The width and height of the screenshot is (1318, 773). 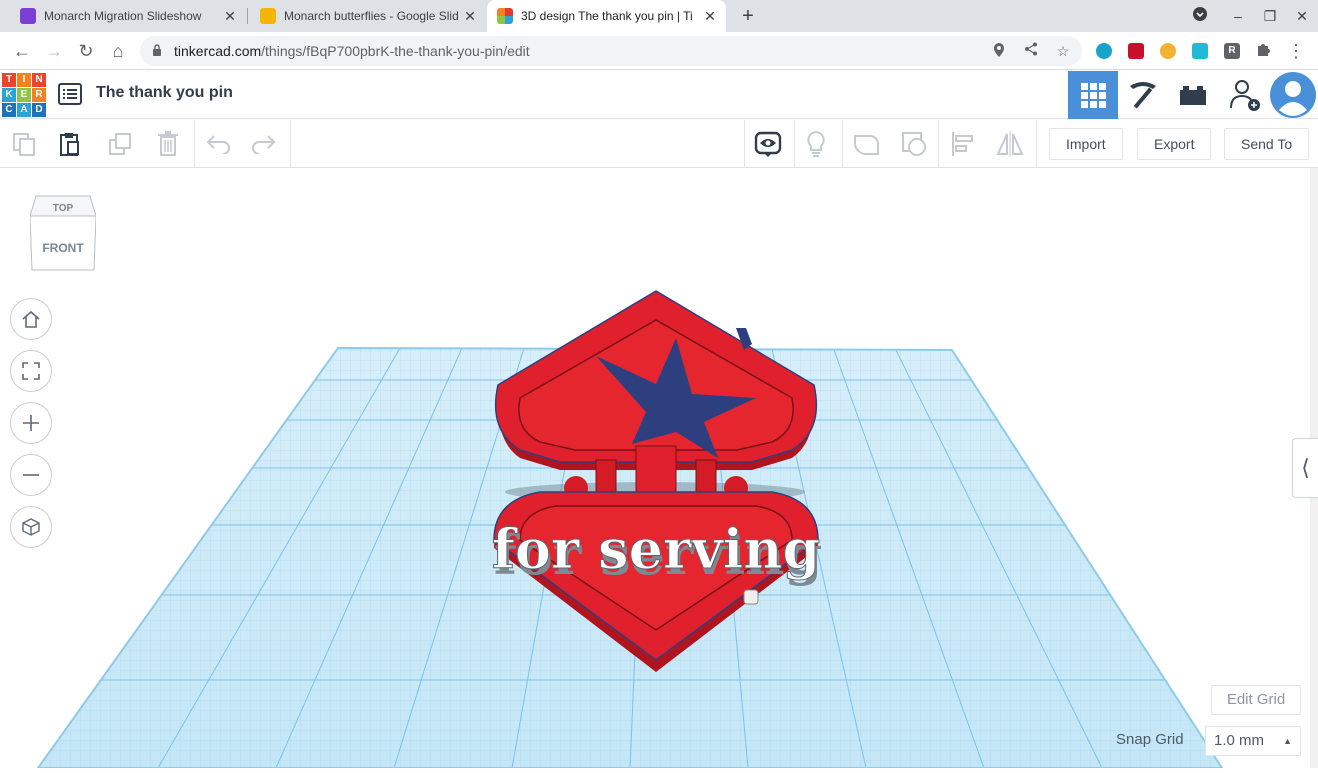 I want to click on plus-icon, so click(x=31, y=423).